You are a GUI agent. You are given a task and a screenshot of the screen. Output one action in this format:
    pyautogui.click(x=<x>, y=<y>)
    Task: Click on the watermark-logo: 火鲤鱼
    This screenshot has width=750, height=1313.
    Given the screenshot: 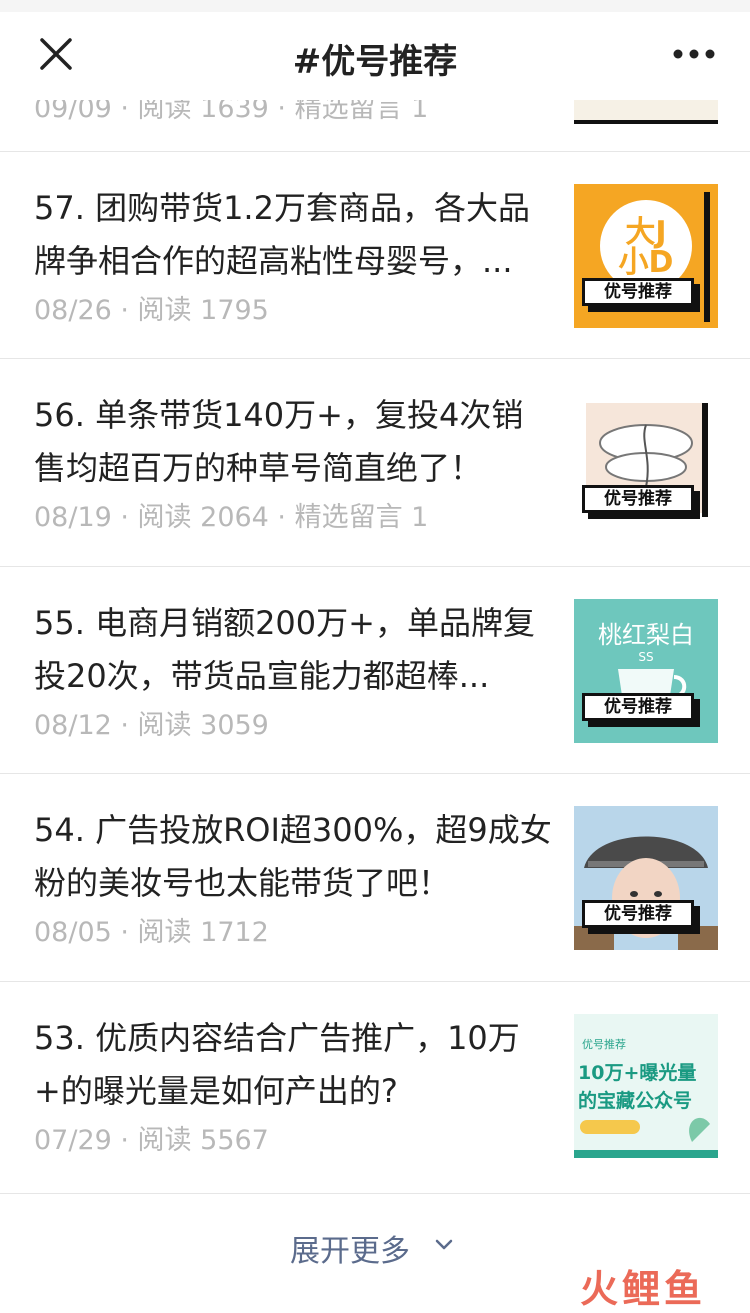 What is the action you would take?
    pyautogui.click(x=643, y=1289)
    